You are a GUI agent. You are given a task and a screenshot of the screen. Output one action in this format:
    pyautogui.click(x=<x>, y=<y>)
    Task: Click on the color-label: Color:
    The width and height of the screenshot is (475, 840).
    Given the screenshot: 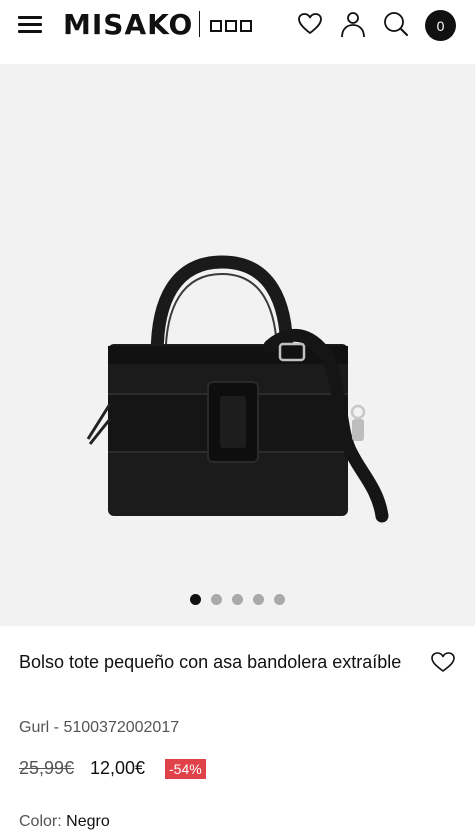 What is the action you would take?
    pyautogui.click(x=40, y=821)
    